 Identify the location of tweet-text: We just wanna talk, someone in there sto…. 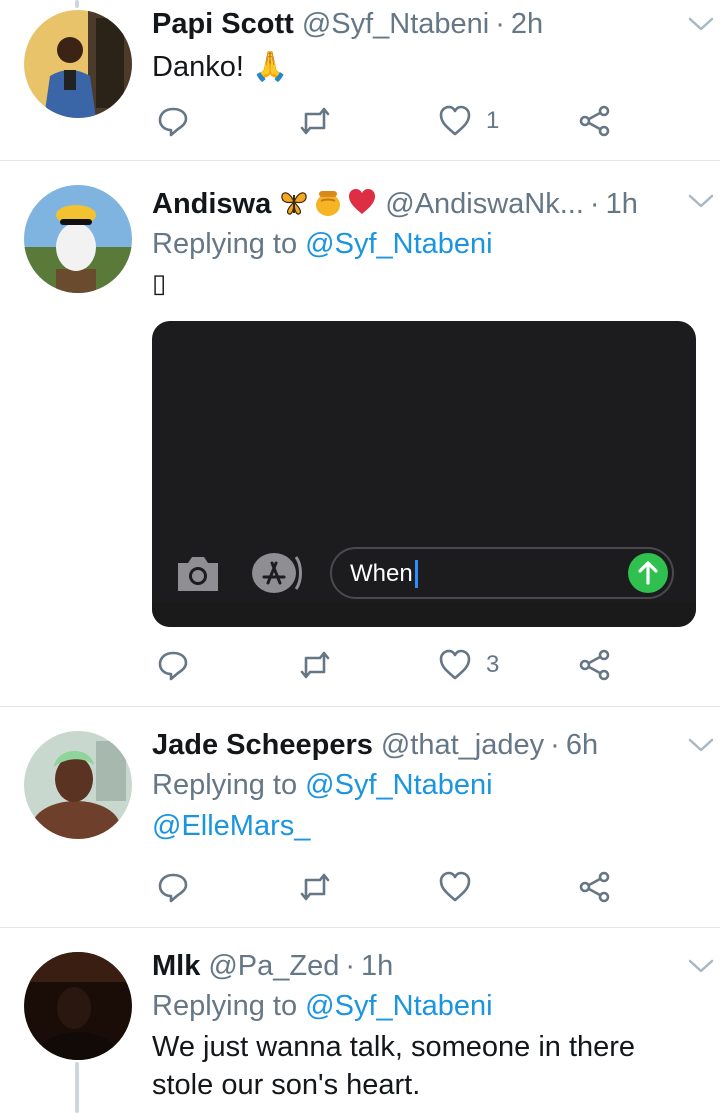
(394, 1066).